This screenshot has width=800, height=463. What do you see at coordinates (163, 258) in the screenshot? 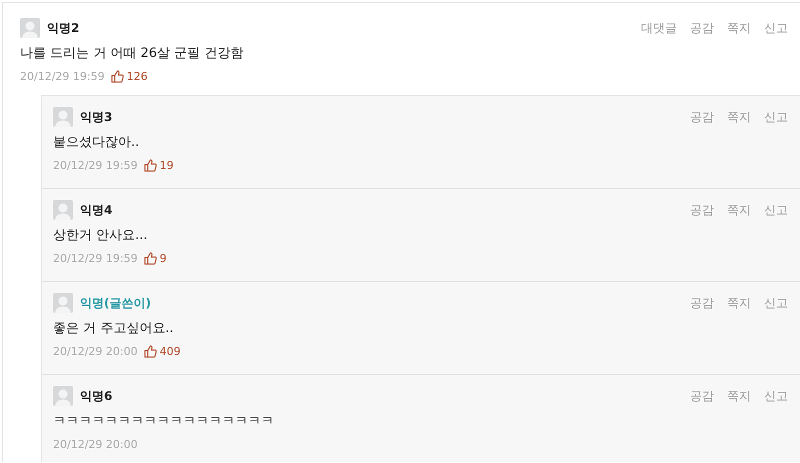
I see `like-count: 9` at bounding box center [163, 258].